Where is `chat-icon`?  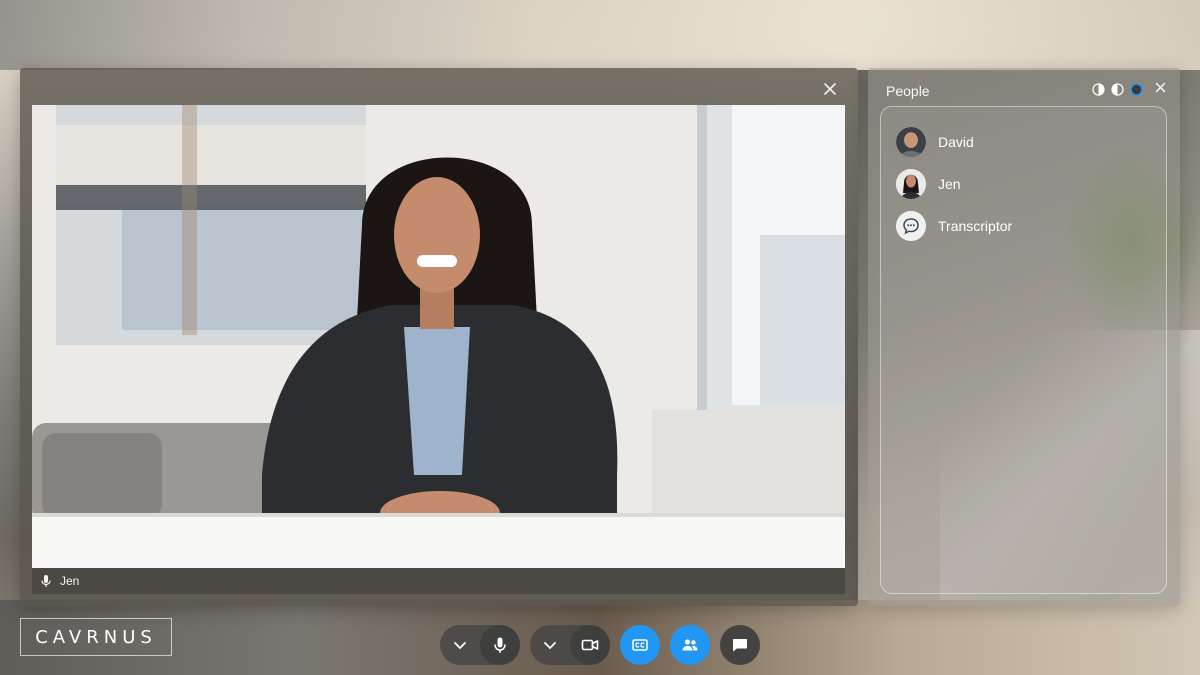
chat-icon is located at coordinates (740, 645).